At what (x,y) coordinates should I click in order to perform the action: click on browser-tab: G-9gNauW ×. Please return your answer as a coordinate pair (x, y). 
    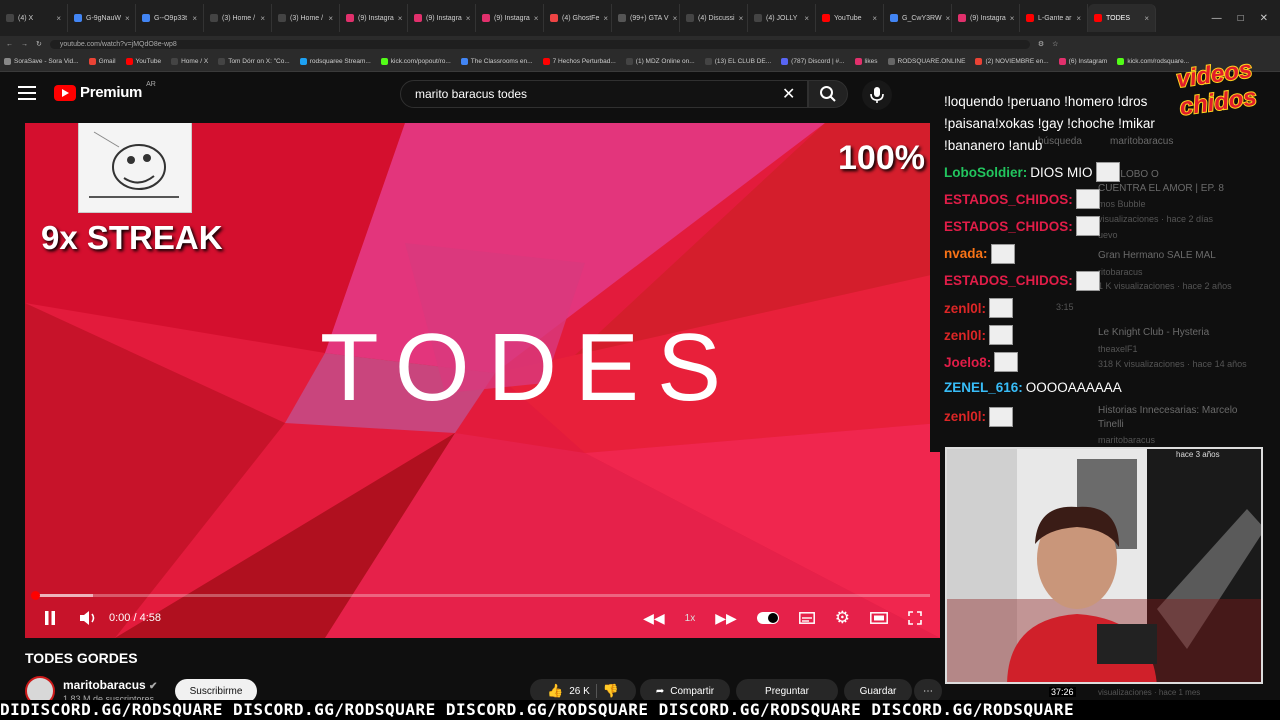
    Looking at the image, I should click on (102, 18).